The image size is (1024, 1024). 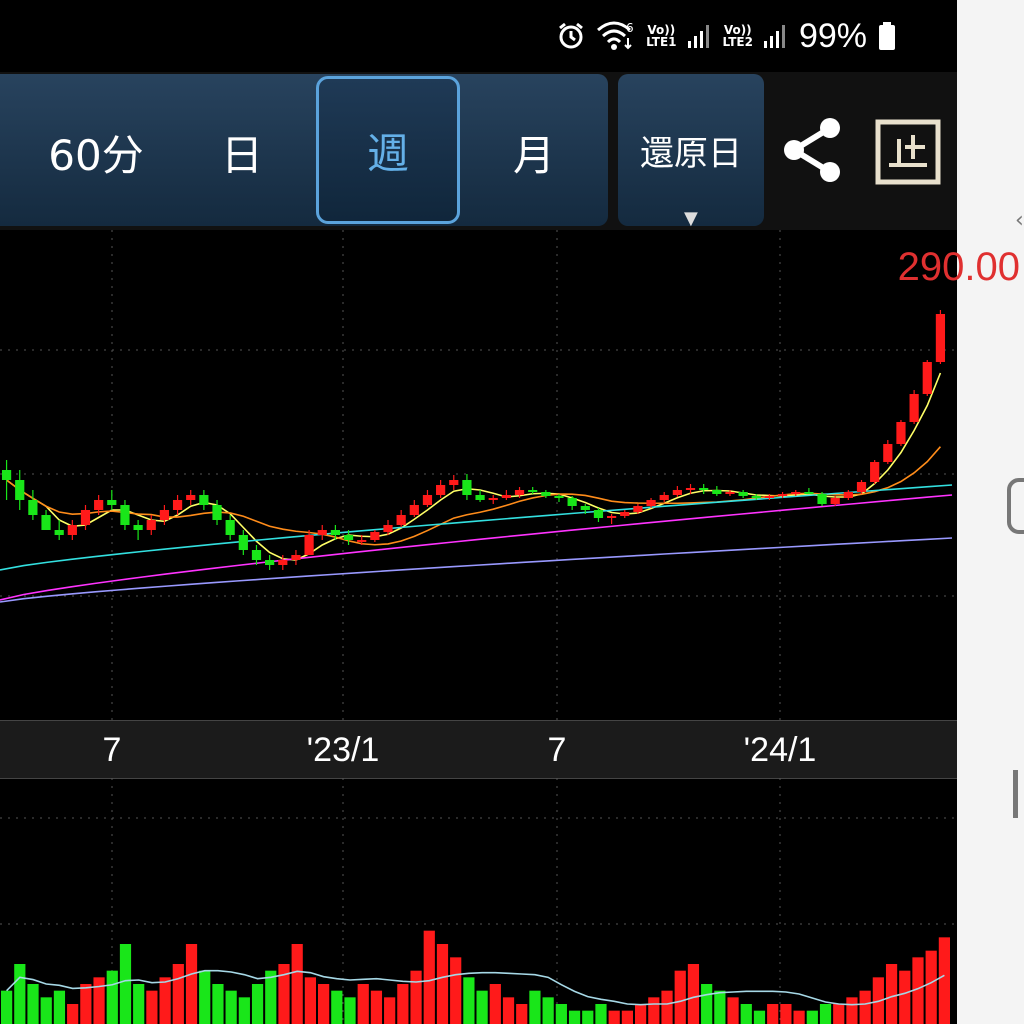 I want to click on battery-percent: 99%, so click(x=832, y=35).